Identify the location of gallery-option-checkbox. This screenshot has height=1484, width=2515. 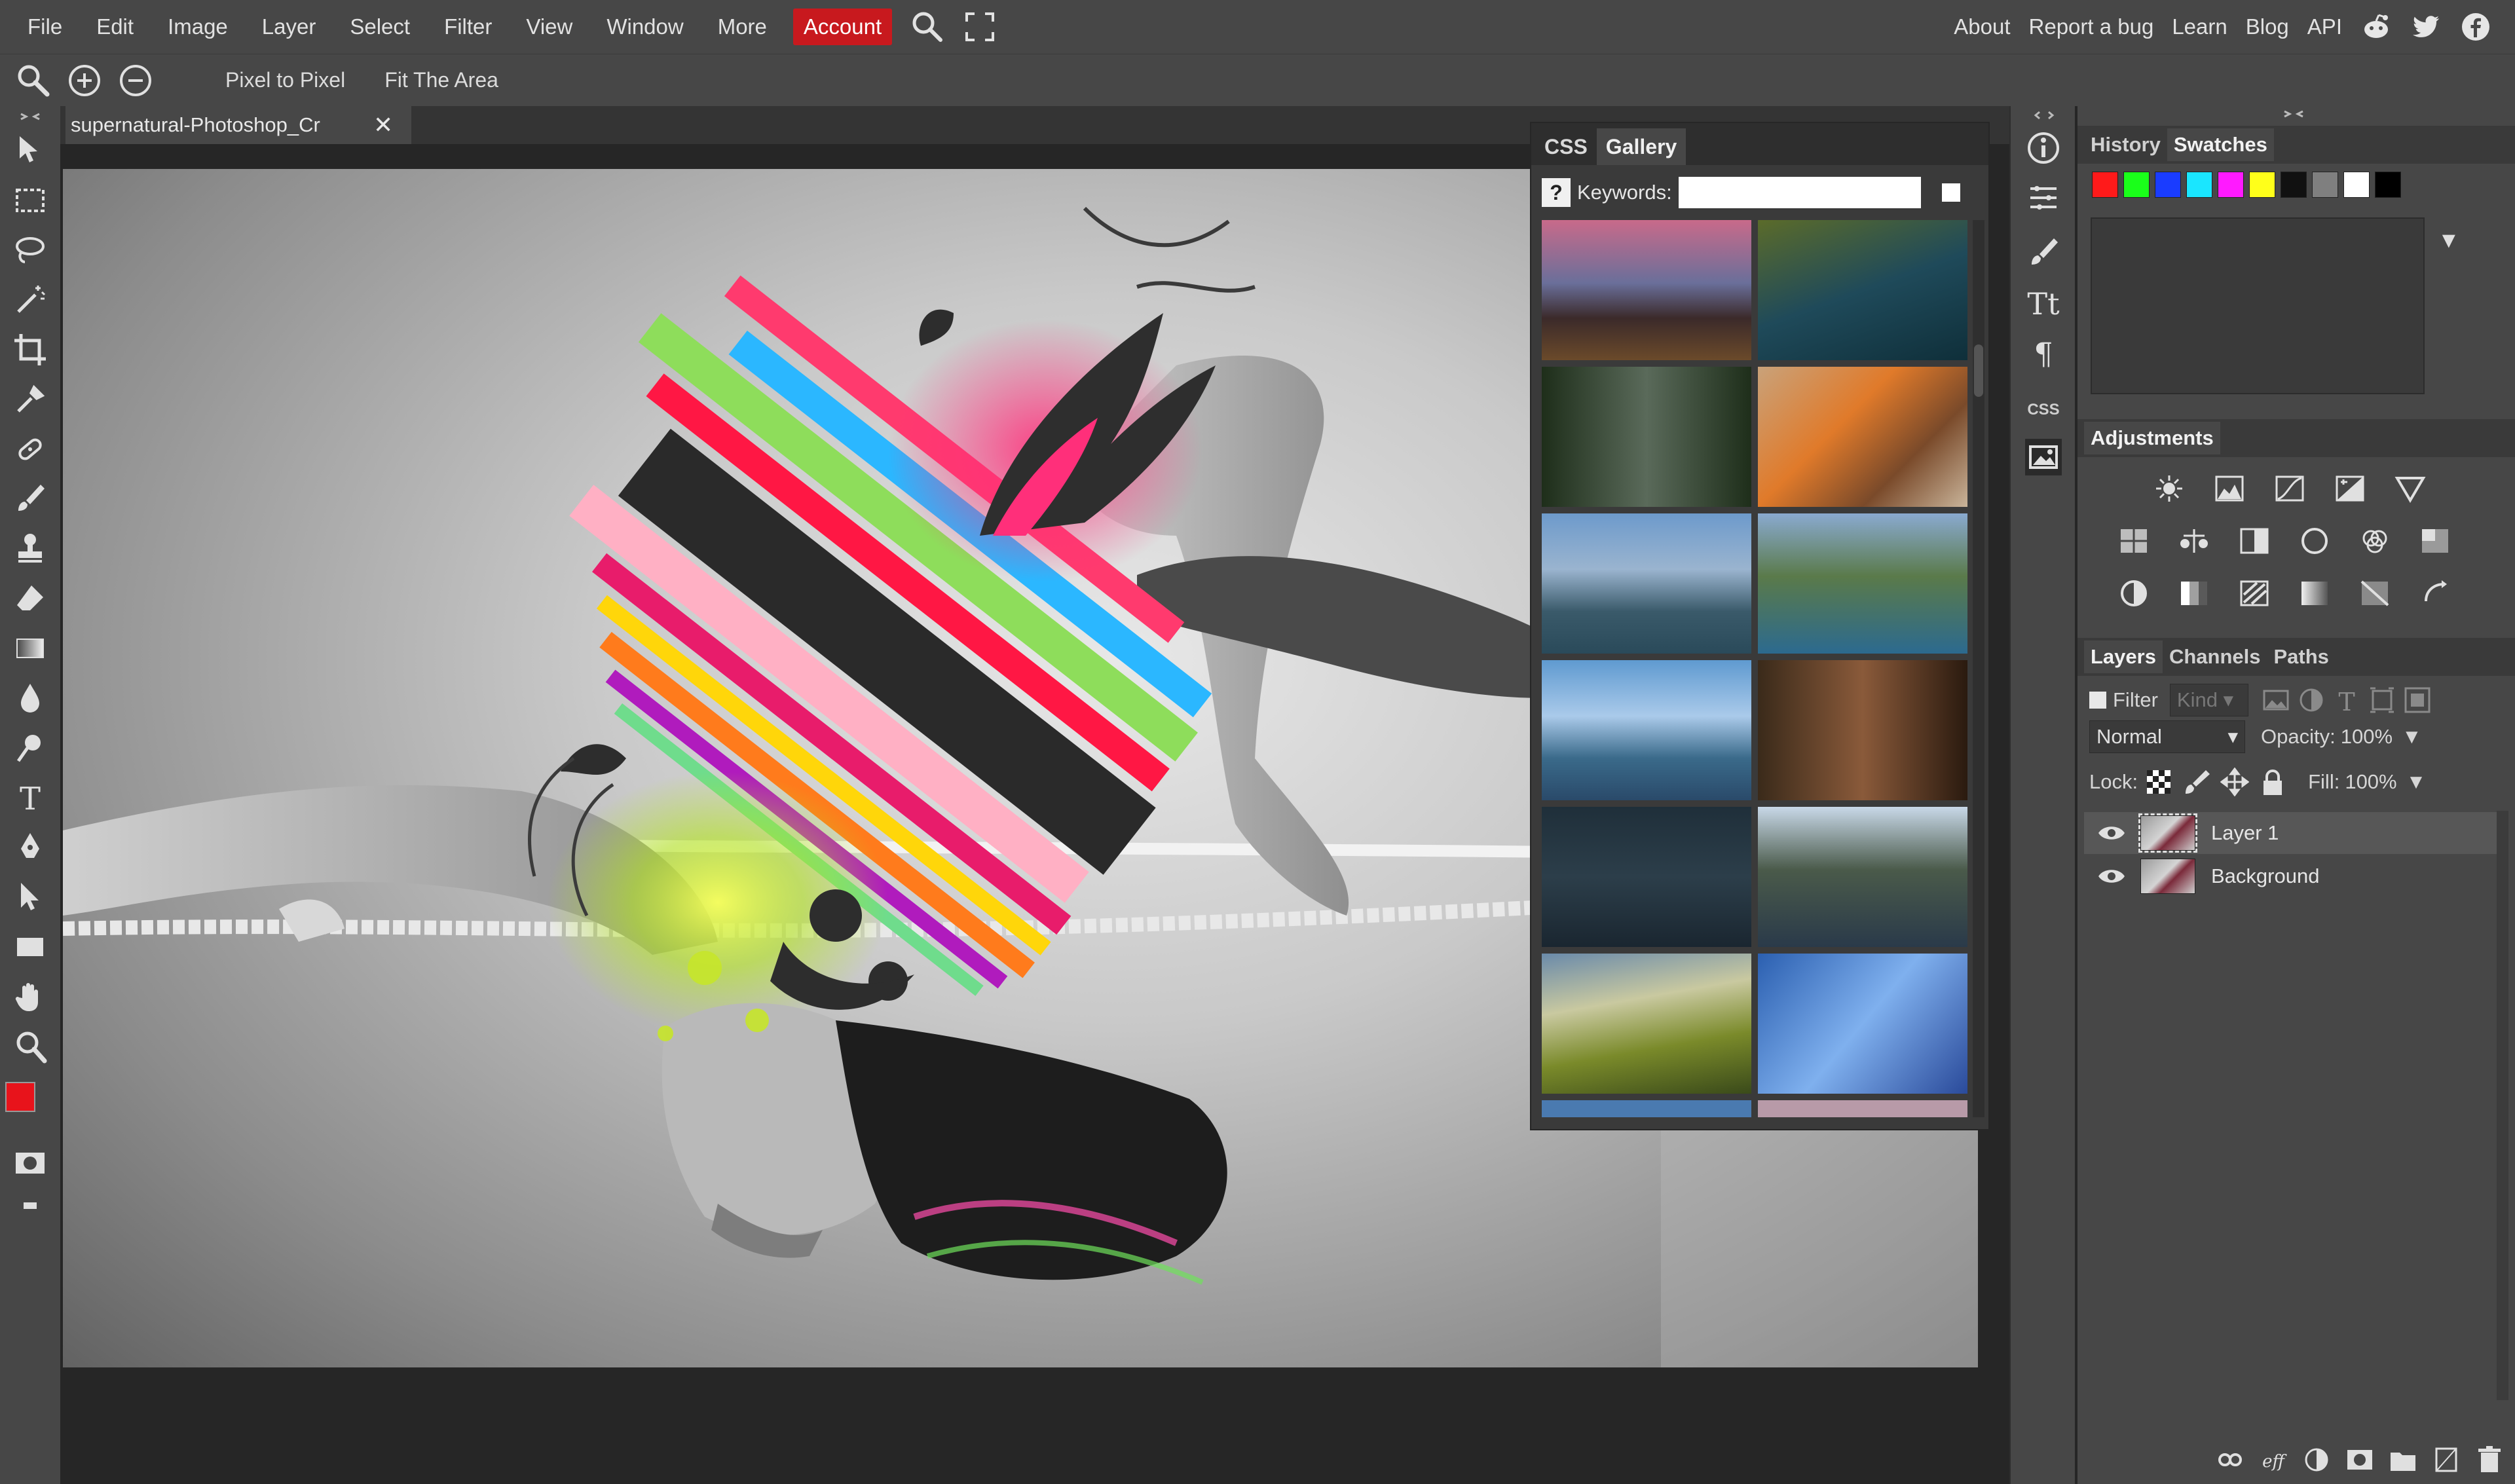
(1950, 192).